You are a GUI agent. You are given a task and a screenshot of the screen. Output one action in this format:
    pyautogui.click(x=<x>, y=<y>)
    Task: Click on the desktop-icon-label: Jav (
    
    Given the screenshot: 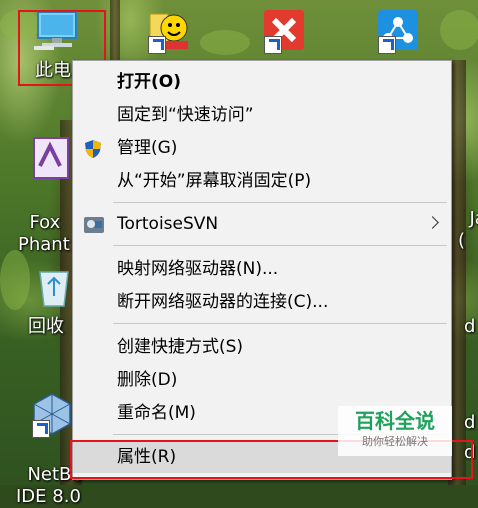 What is the action you would take?
    pyautogui.click(x=468, y=229)
    